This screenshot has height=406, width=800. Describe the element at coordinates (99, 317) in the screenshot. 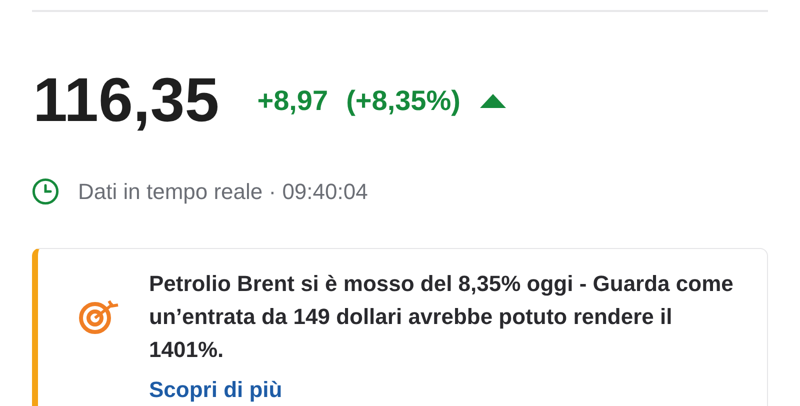

I see `target-icon` at that location.